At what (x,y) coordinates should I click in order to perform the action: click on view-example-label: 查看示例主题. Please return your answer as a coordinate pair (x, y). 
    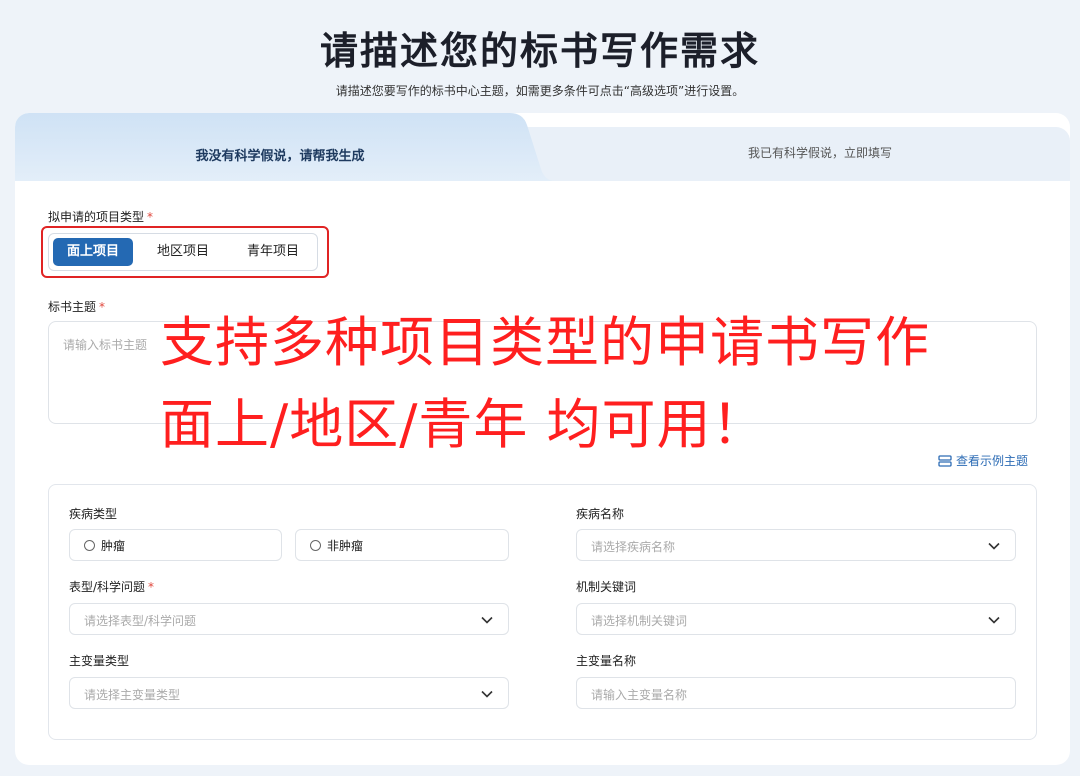
    Looking at the image, I should click on (992, 461).